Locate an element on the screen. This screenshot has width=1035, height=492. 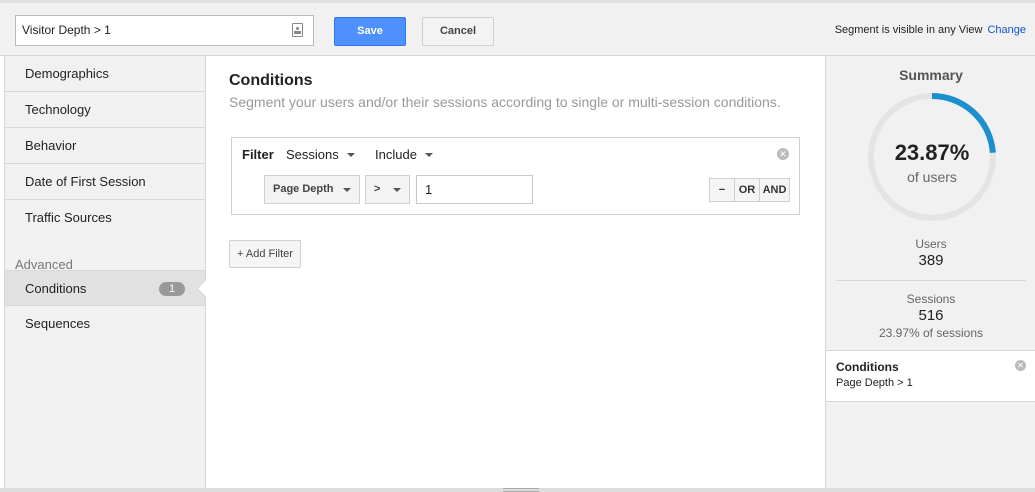
or-button: OR is located at coordinates (746, 190).